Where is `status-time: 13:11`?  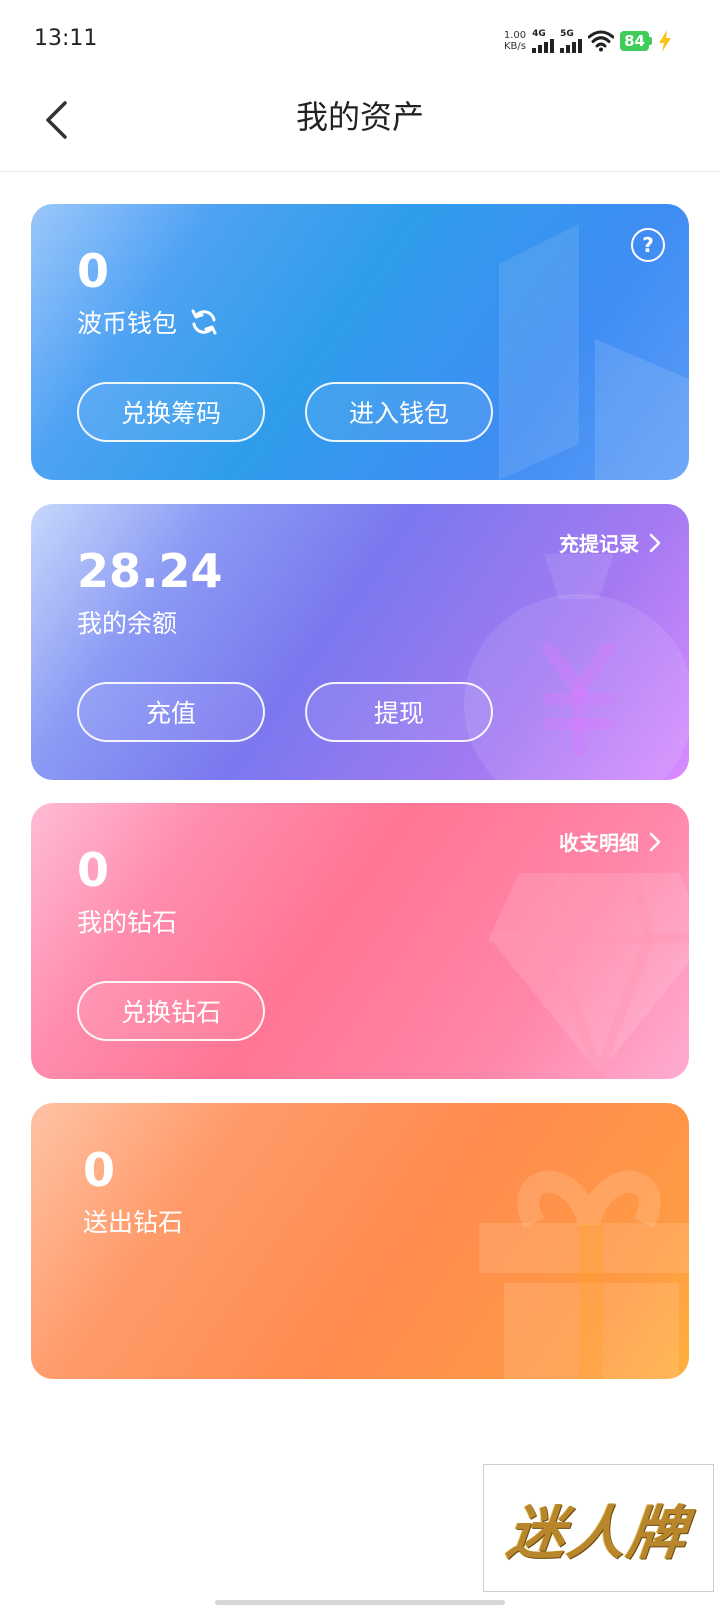 status-time: 13:11 is located at coordinates (66, 38).